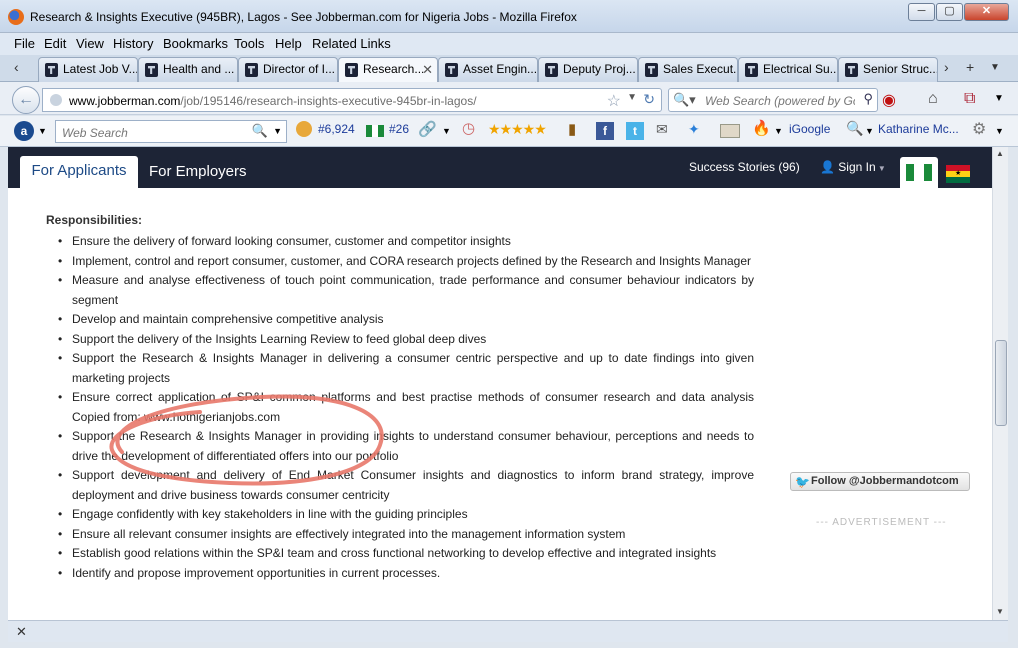 The image size is (1018, 648). I want to click on tab-research-active: Research... ✕, so click(388, 70).